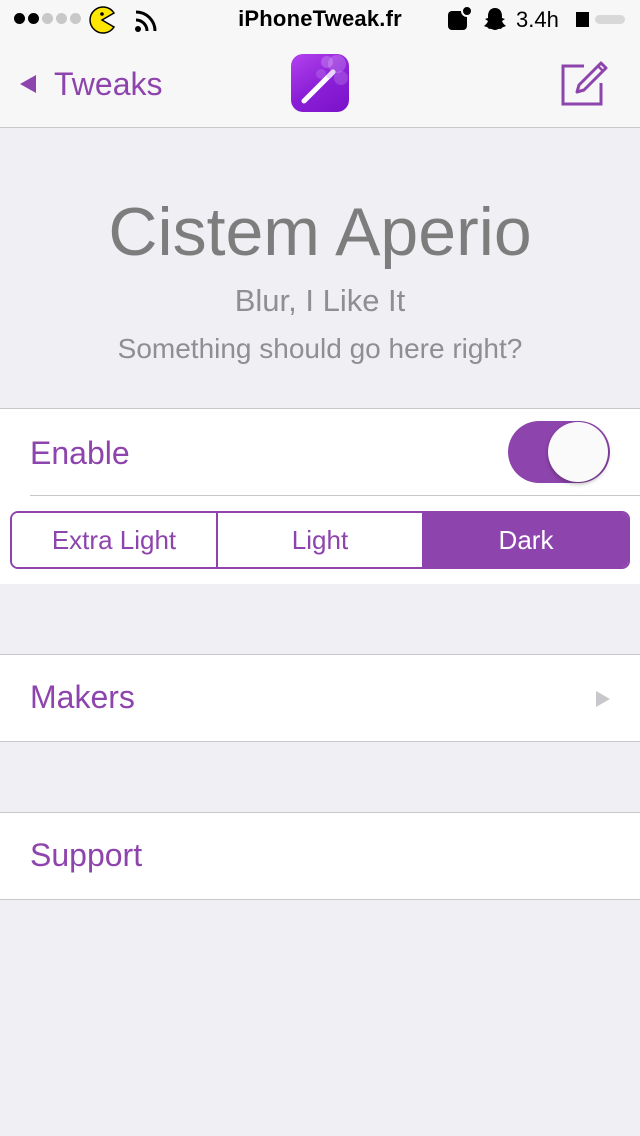 This screenshot has height=1136, width=640. I want to click on blur-style-segmented-control: Extra Light Light Dark, so click(320, 540).